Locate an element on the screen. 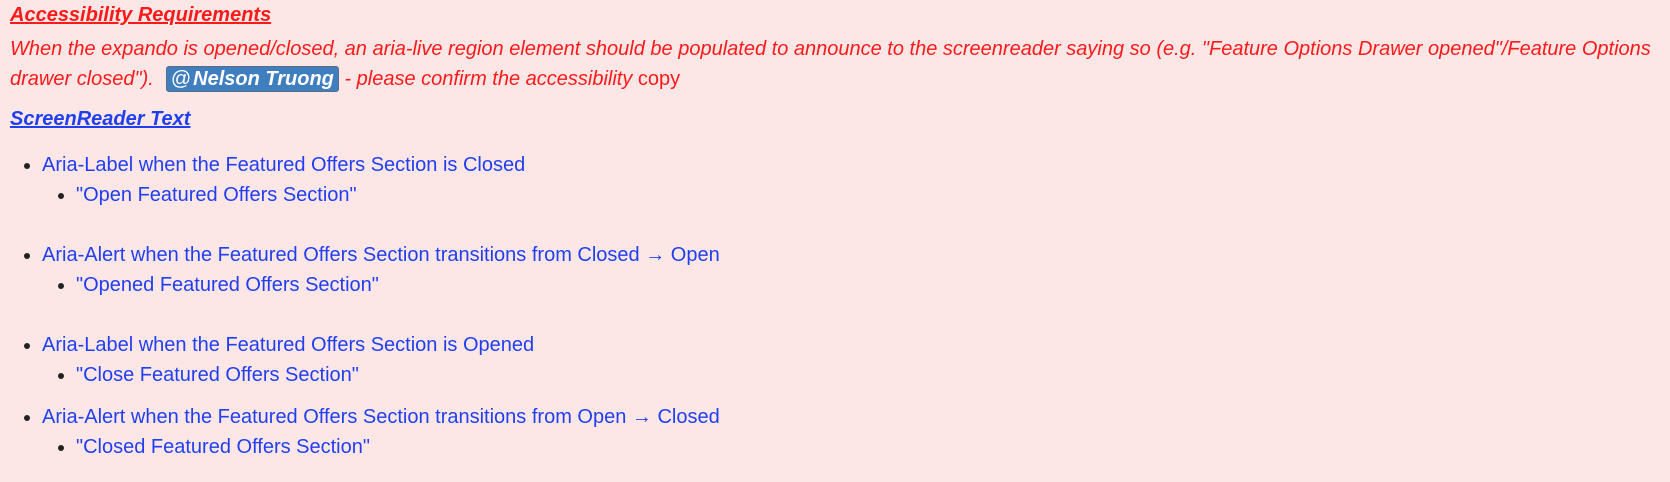 This screenshot has height=482, width=1670. sub-list: "Open Featured Offers Section" is located at coordinates (381, 195).